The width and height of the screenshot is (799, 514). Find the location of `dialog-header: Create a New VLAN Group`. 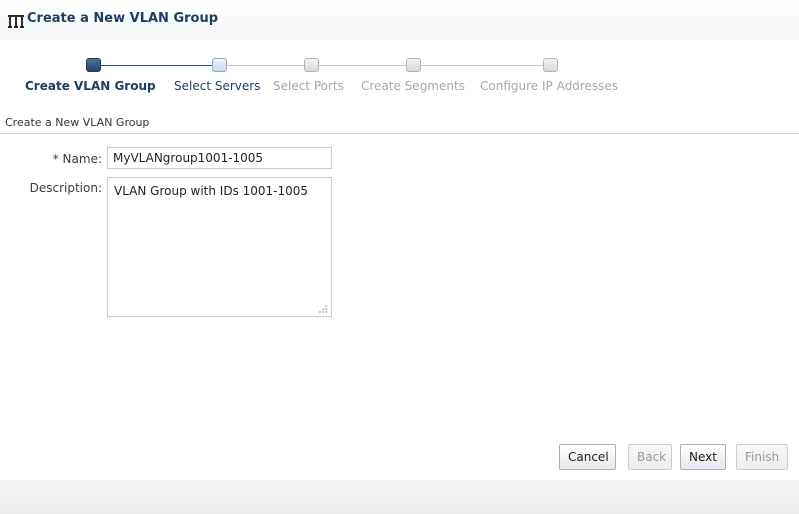

dialog-header: Create a New VLAN Group is located at coordinates (399, 20).